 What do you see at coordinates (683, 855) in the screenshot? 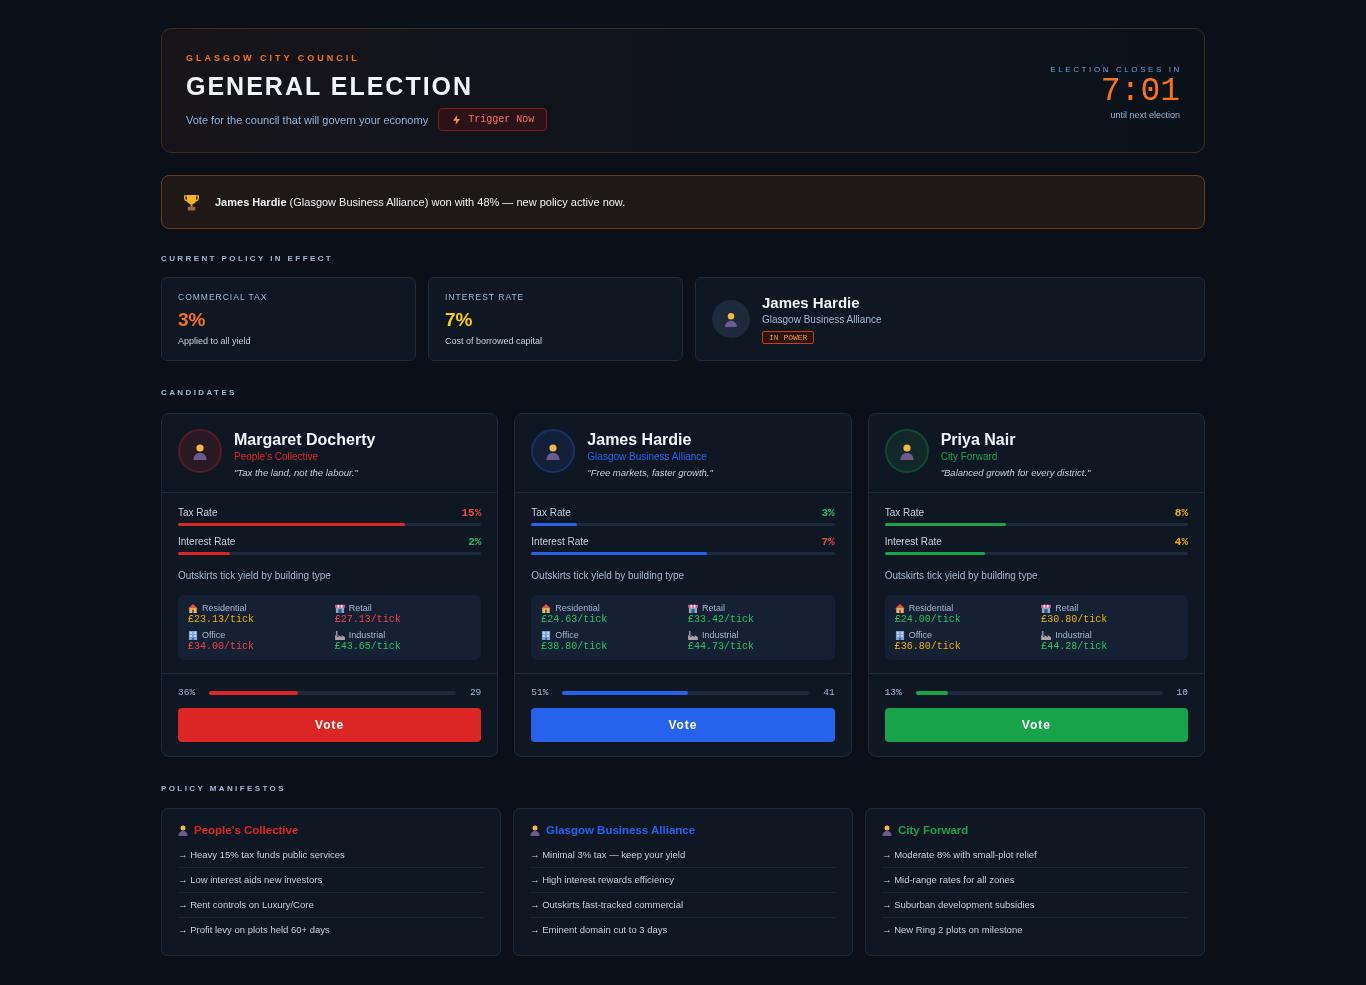
I see `manifesto-point: → Minimal 3% tax — keep your yield` at bounding box center [683, 855].